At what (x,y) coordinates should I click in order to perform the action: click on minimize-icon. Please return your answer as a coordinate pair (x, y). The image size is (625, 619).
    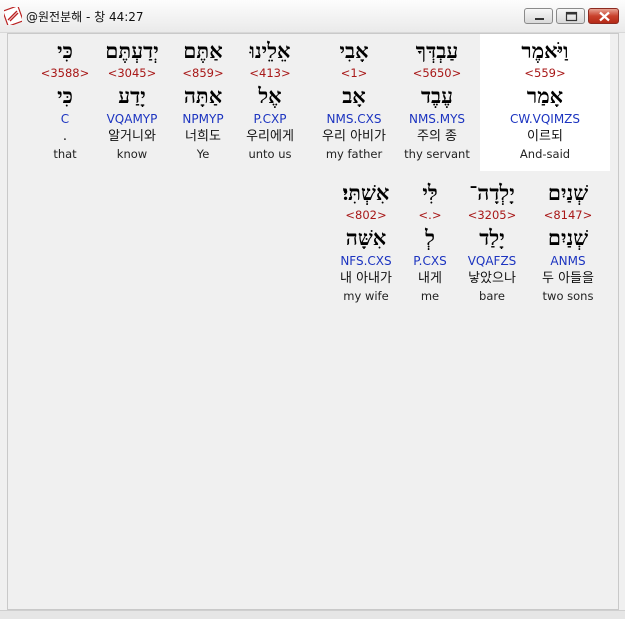
    Looking at the image, I should click on (539, 19).